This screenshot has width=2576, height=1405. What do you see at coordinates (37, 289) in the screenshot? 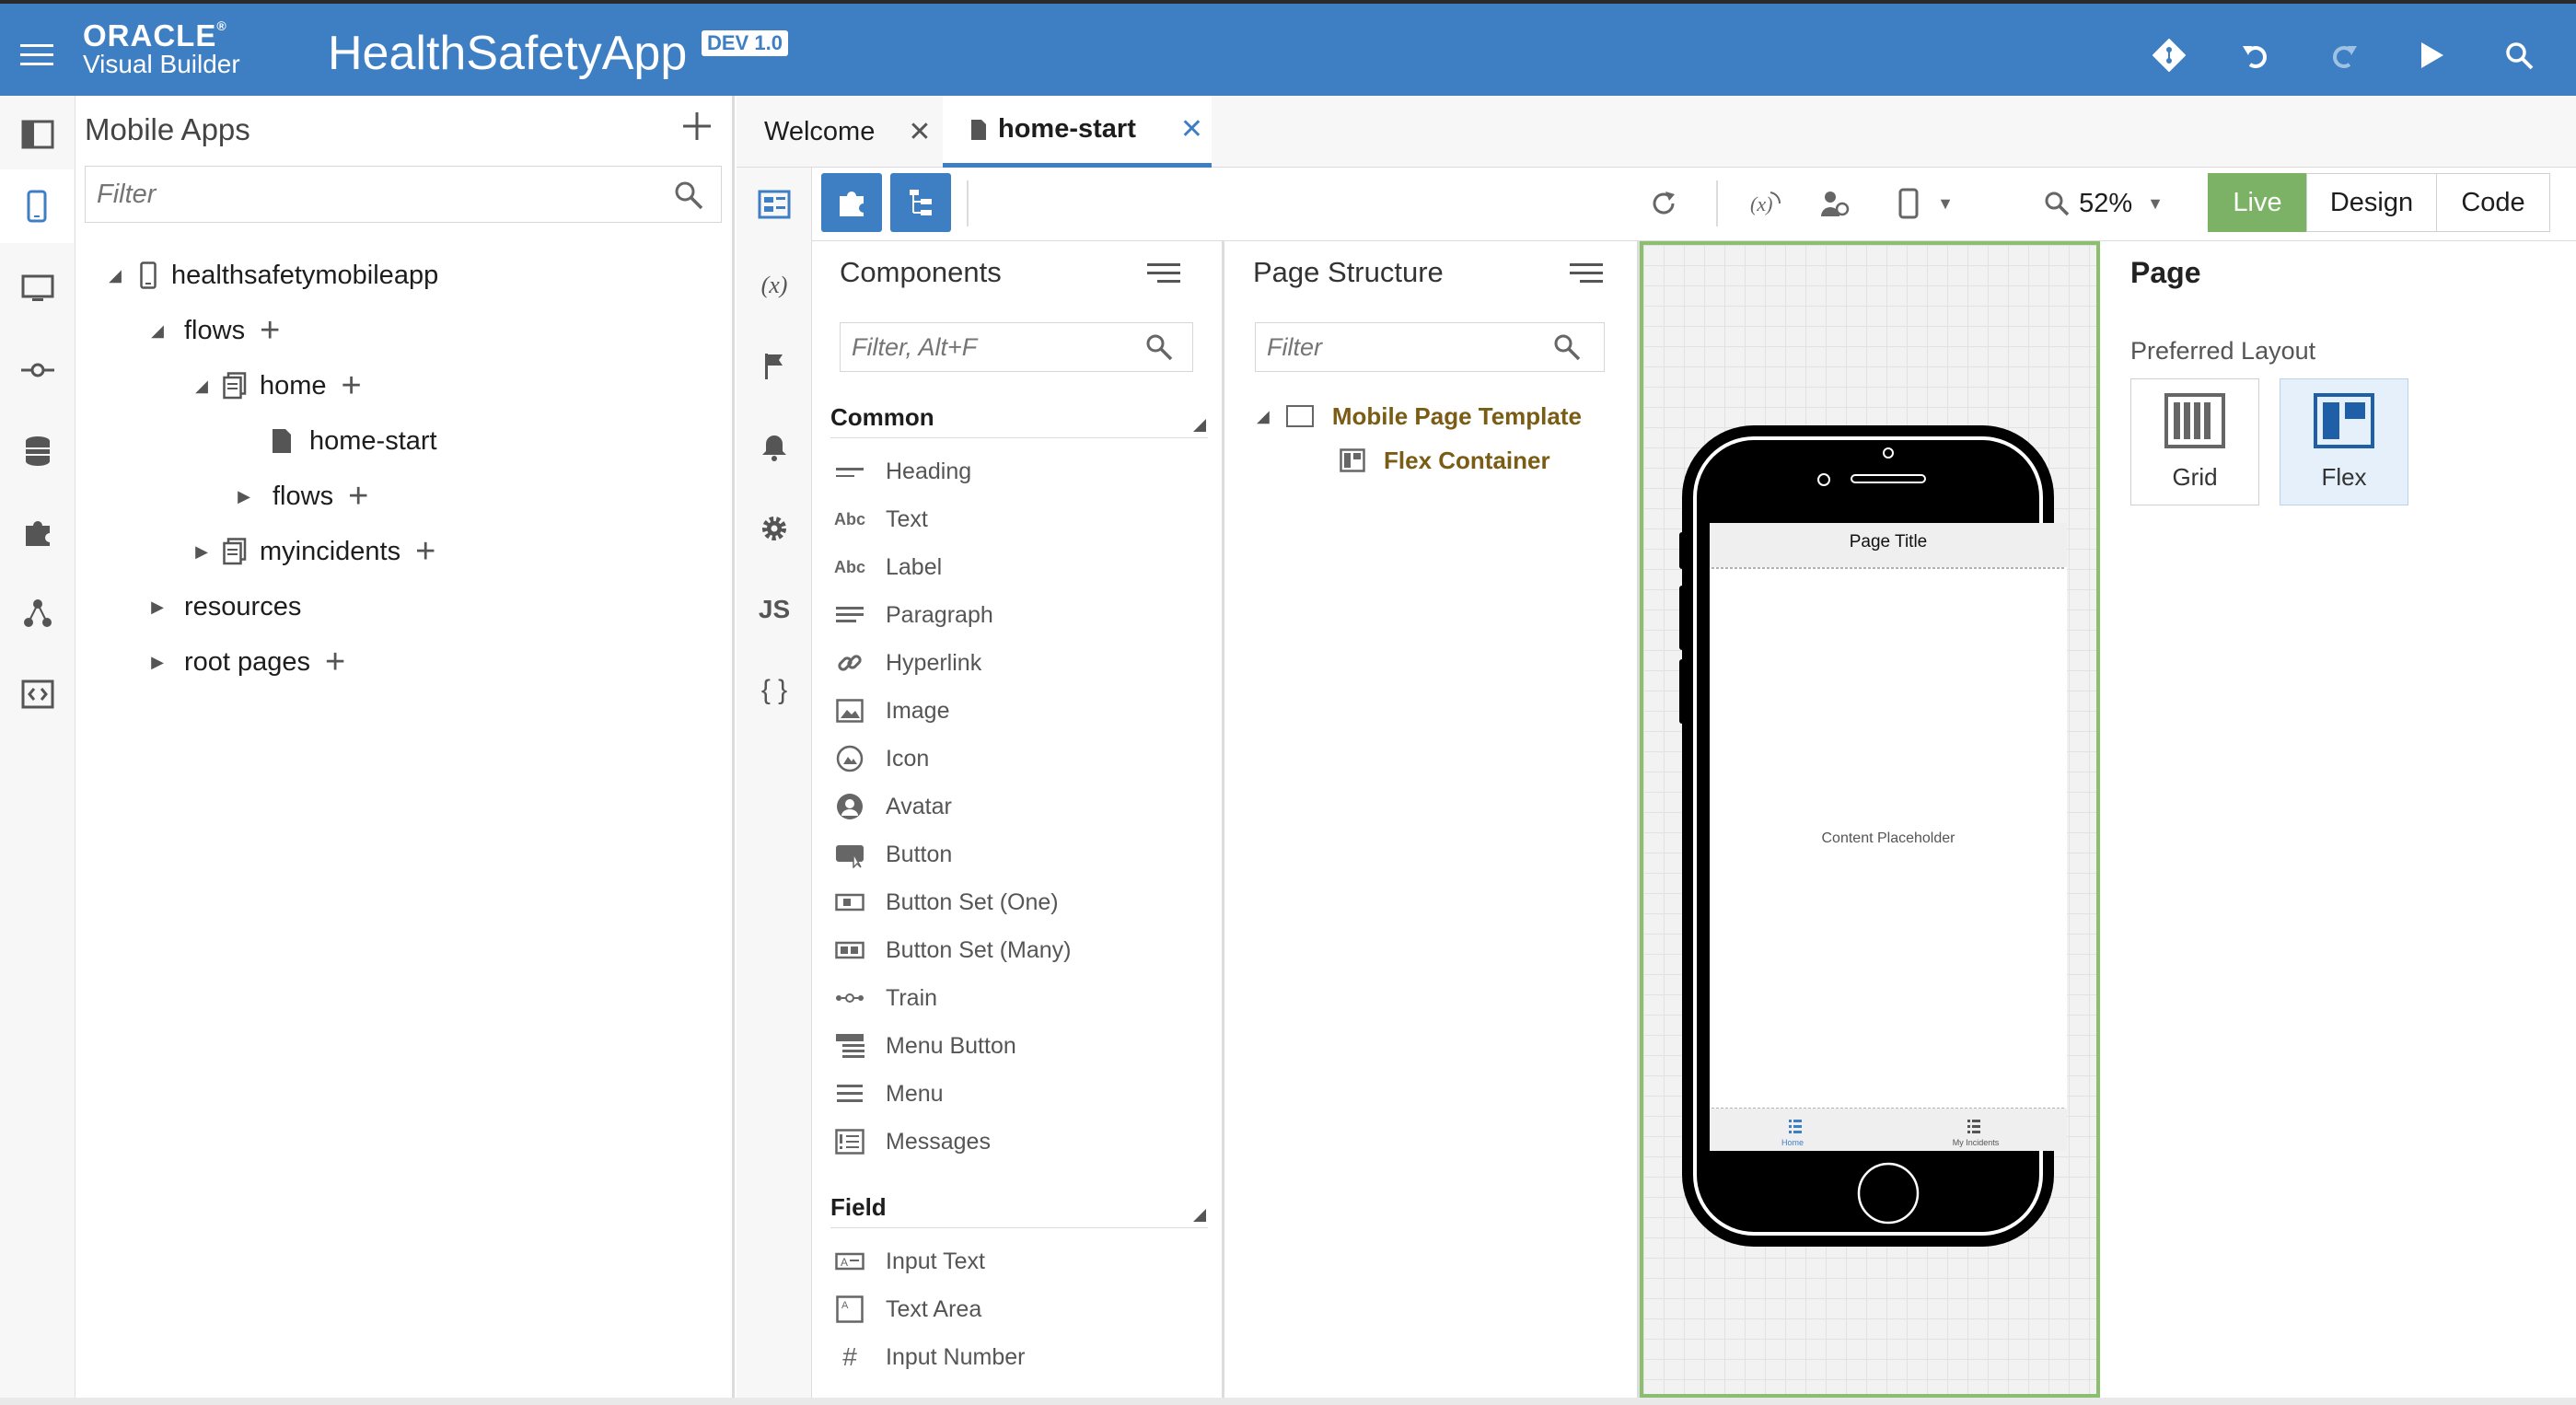
I see `web-apps-icon` at bounding box center [37, 289].